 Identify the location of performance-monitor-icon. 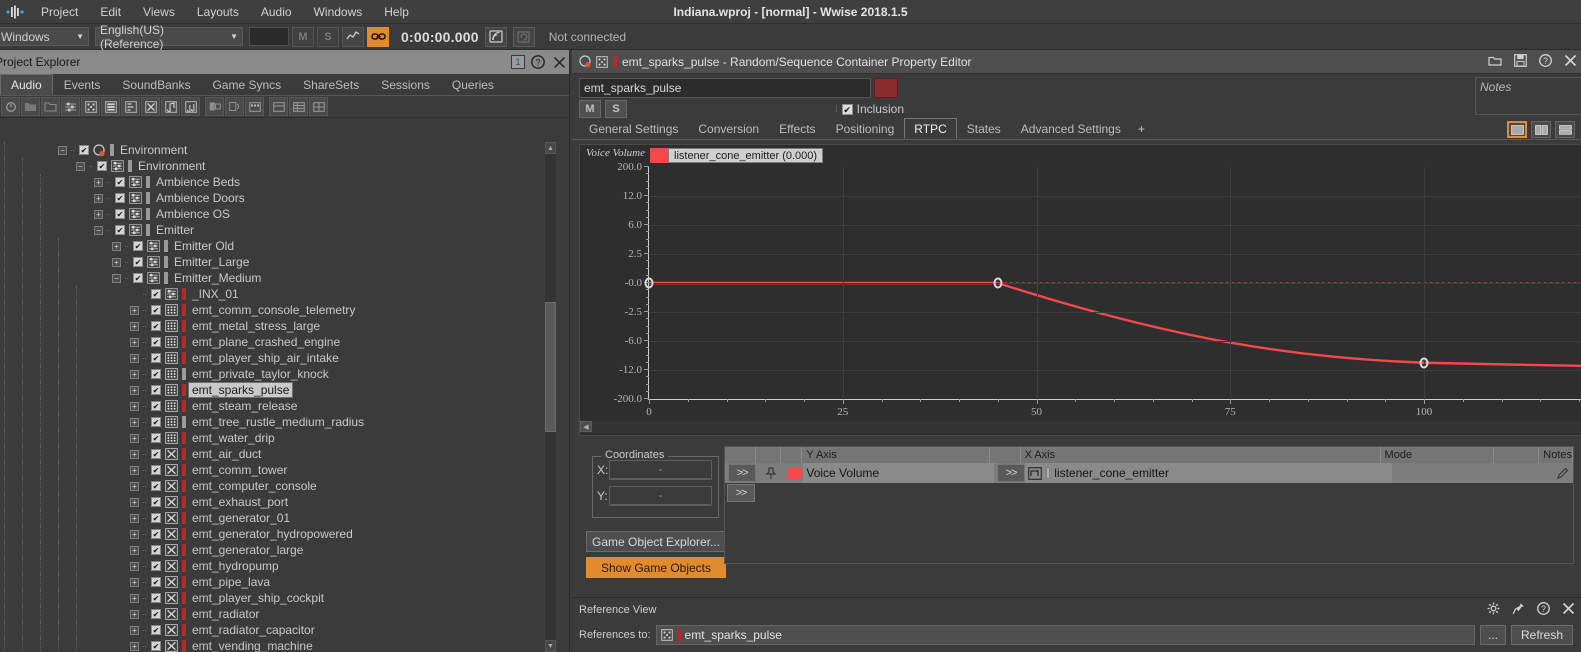
(353, 36).